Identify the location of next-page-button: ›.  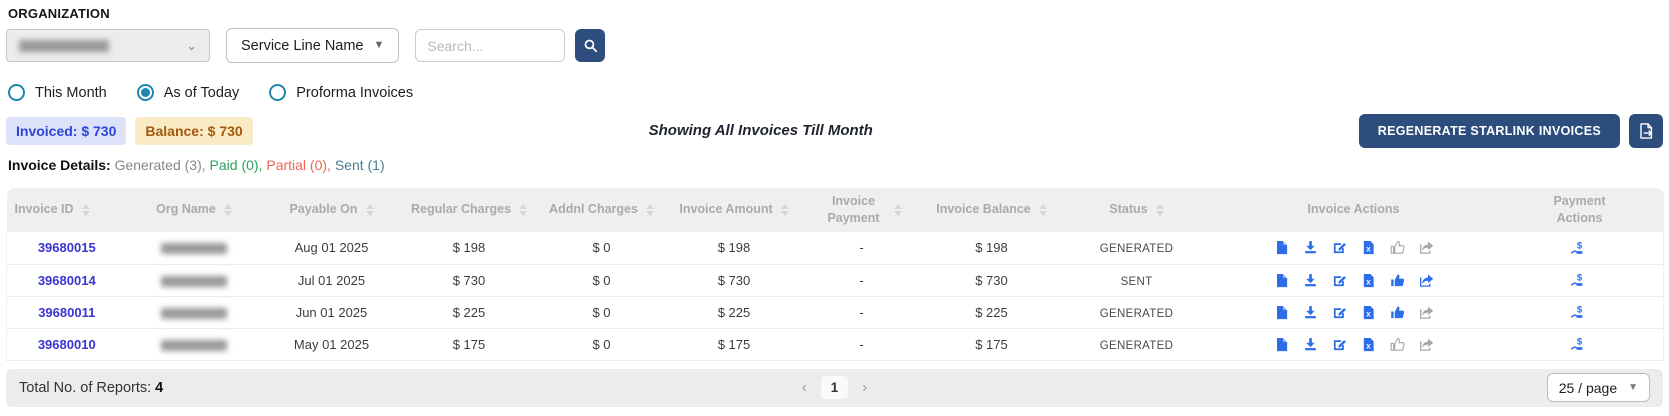
(864, 387).